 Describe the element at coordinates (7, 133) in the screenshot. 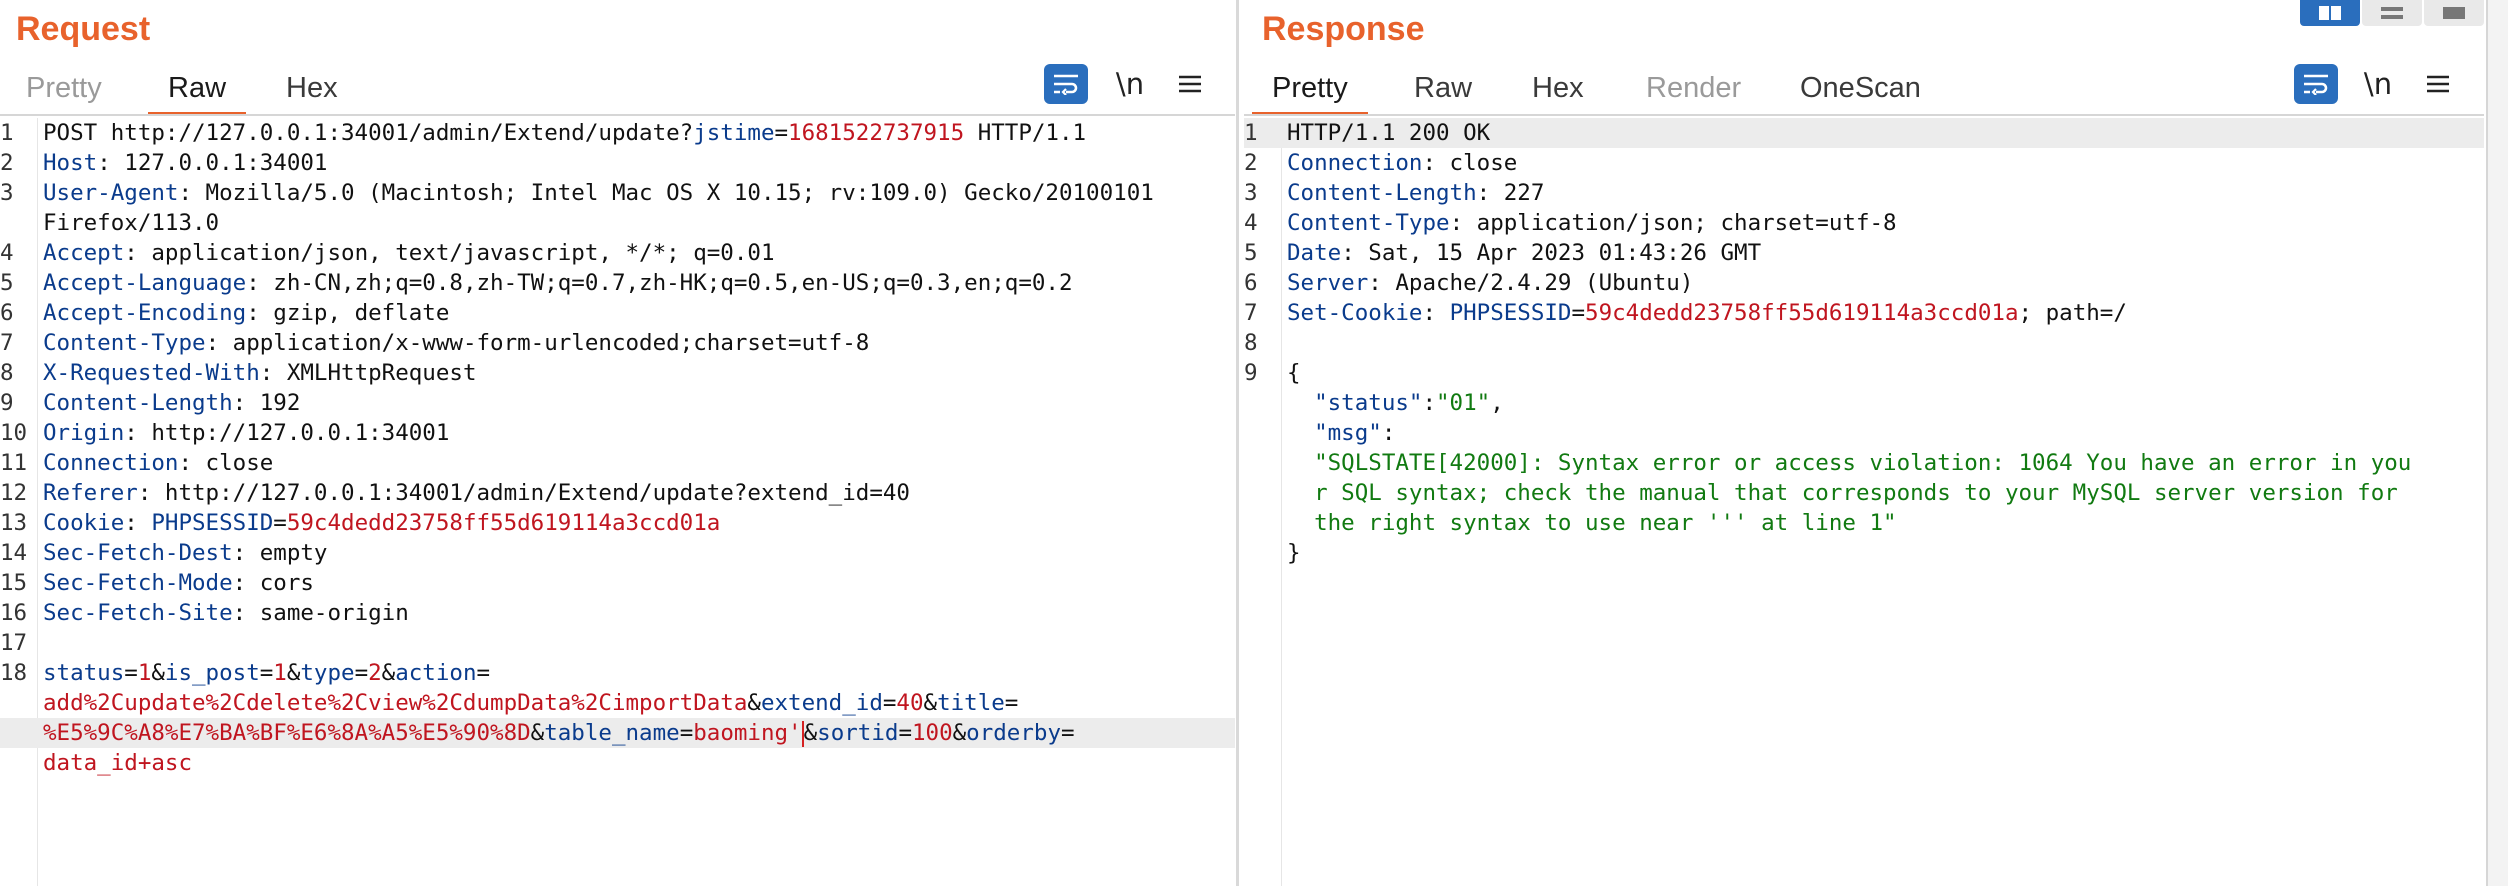

I see `line-number: 1` at that location.